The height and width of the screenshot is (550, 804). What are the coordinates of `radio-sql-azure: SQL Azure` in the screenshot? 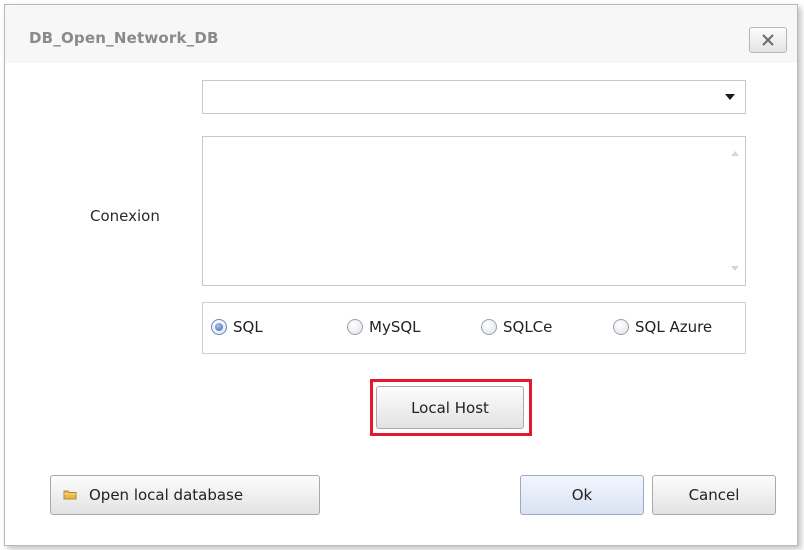 It's located at (662, 327).